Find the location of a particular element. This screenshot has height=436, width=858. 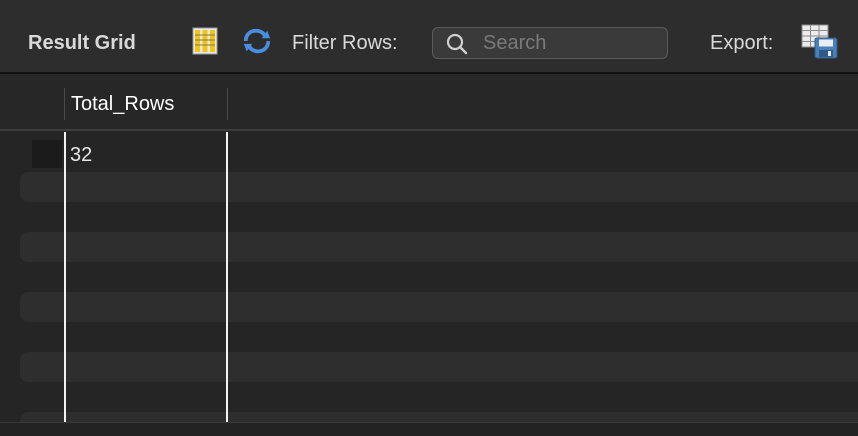

filter-search-box is located at coordinates (550, 43).